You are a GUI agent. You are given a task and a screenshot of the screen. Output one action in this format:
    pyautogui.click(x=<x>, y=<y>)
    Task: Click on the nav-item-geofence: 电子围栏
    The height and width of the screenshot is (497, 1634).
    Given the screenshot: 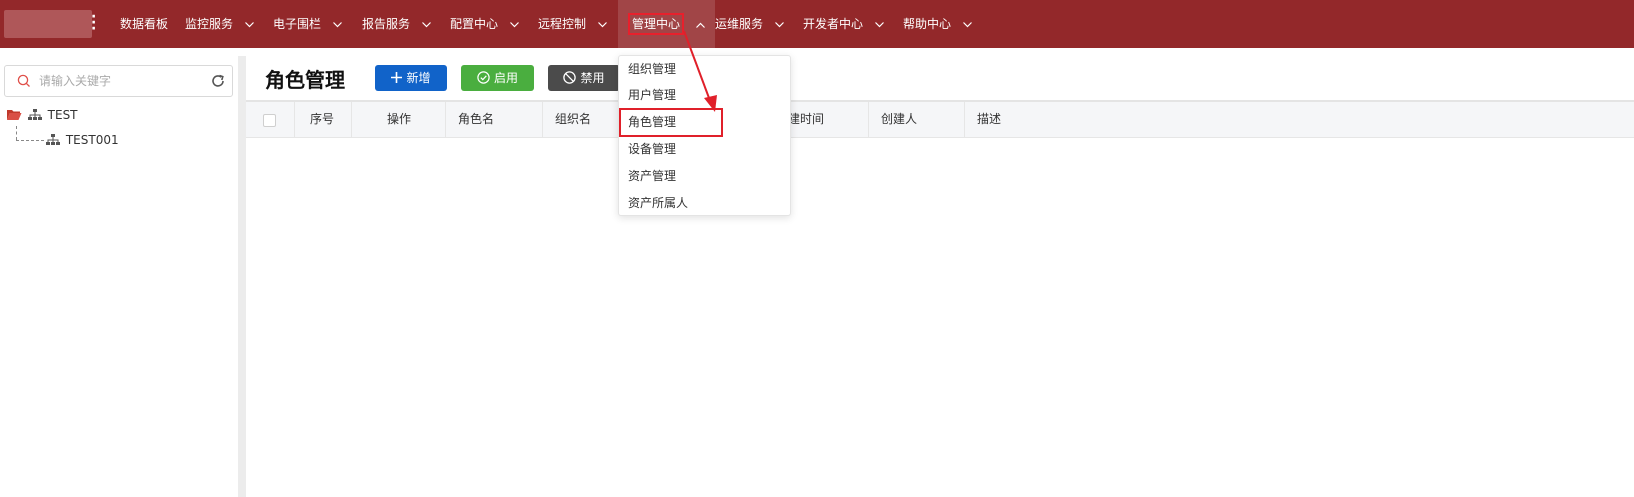 What is the action you would take?
    pyautogui.click(x=307, y=24)
    